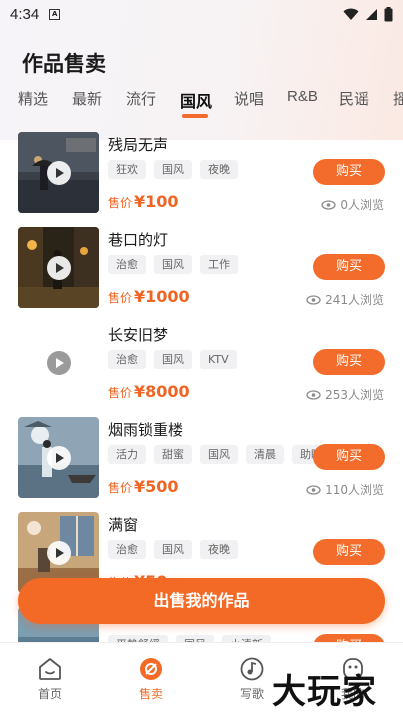 This screenshot has width=403, height=718. I want to click on tag-list: 狂欢 国风 夜晚, so click(173, 169).